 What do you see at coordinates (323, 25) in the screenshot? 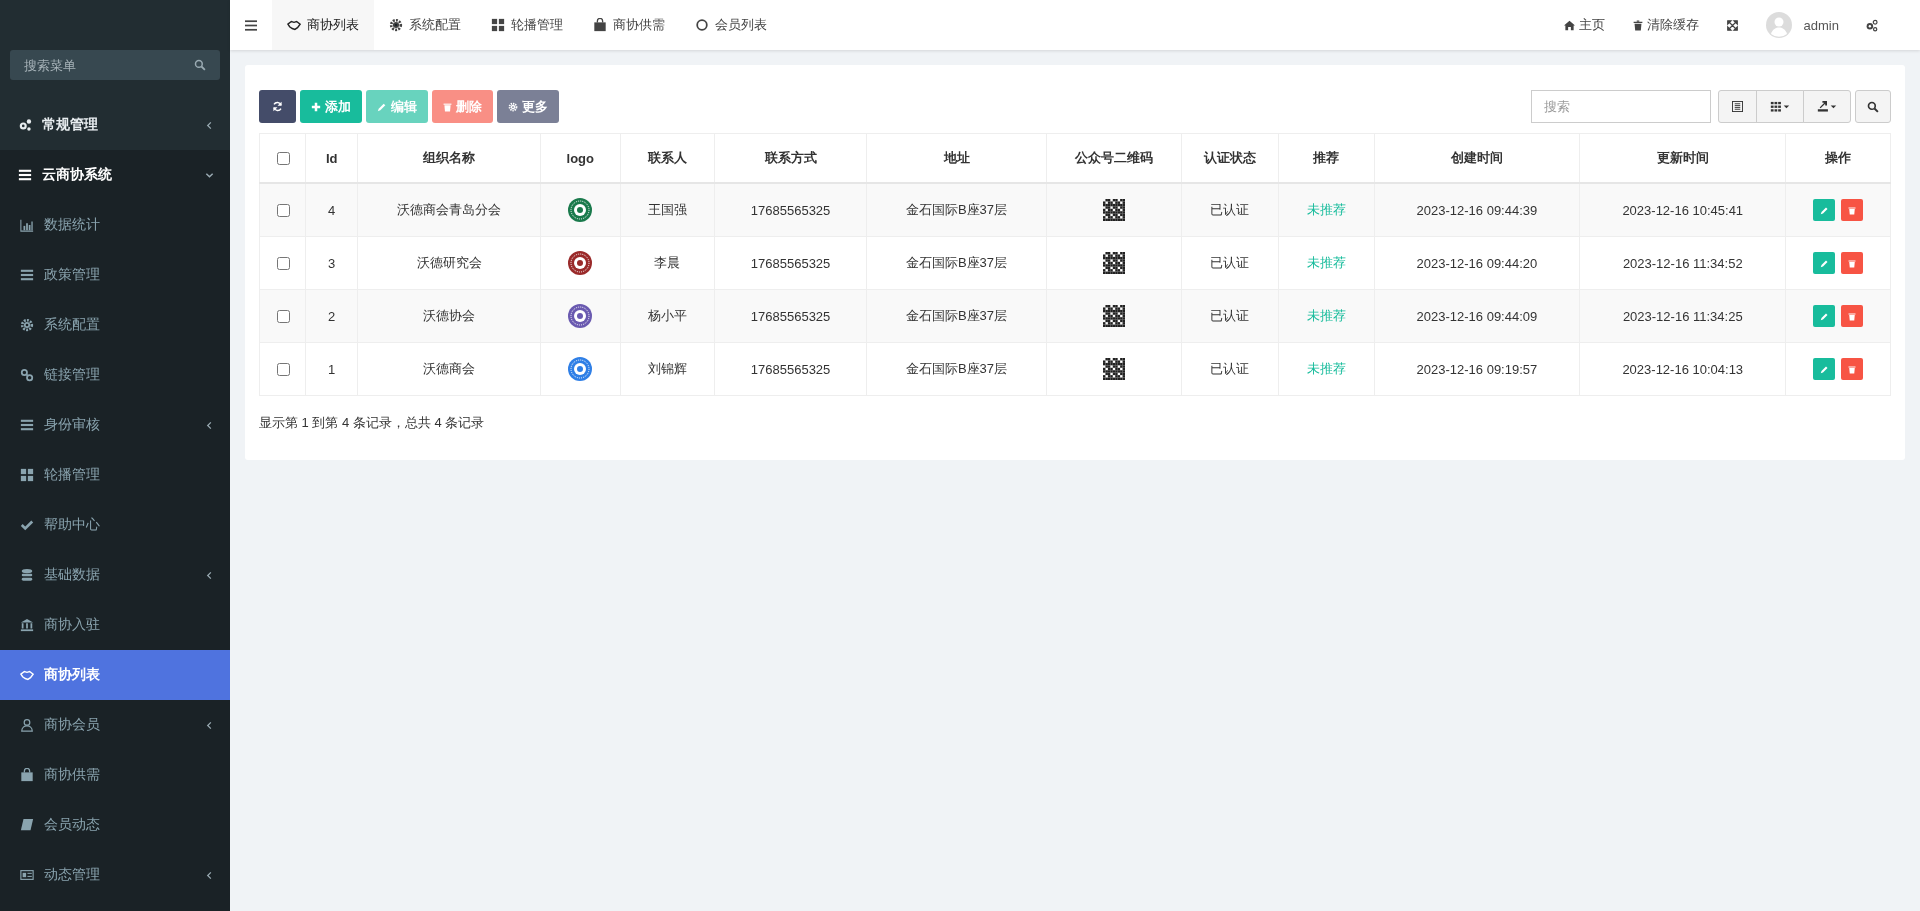
I see `tab: 商协列表` at bounding box center [323, 25].